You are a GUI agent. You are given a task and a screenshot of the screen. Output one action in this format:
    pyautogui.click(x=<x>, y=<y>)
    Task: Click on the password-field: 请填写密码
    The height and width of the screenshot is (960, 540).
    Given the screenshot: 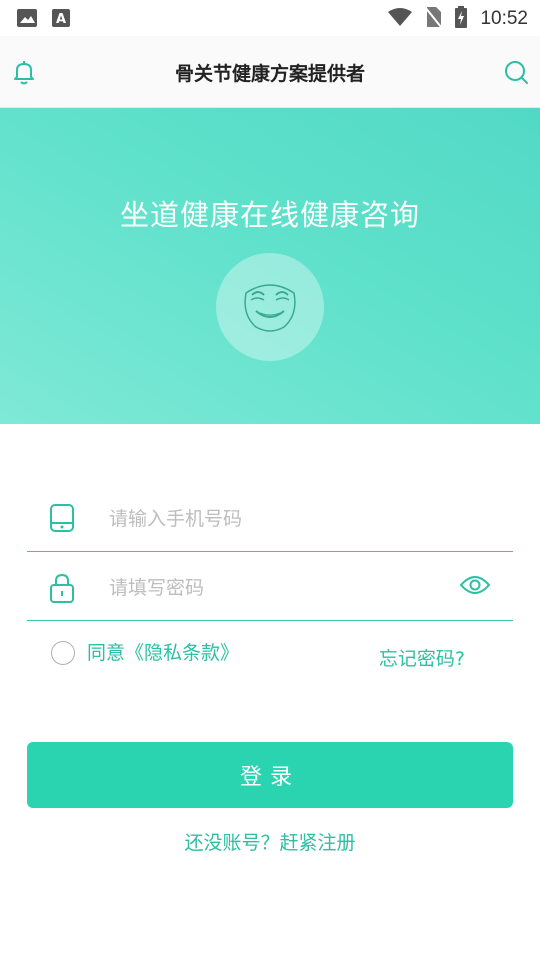 What is the action you would take?
    pyautogui.click(x=270, y=587)
    